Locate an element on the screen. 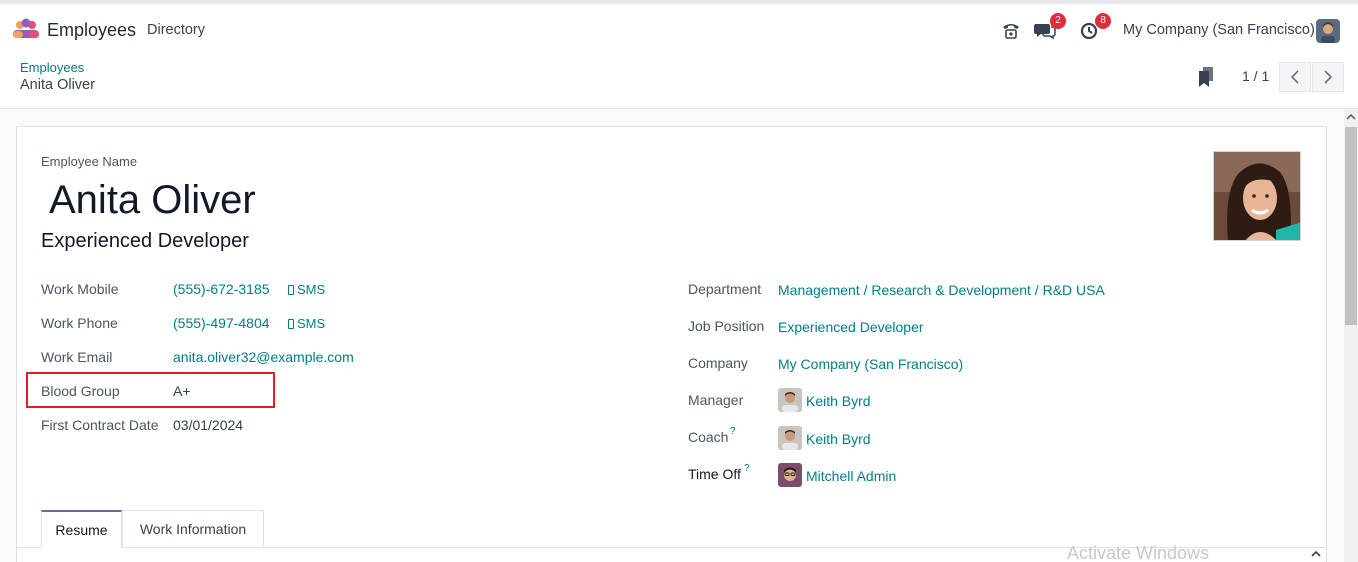  tab-resume: Resume is located at coordinates (81, 529).